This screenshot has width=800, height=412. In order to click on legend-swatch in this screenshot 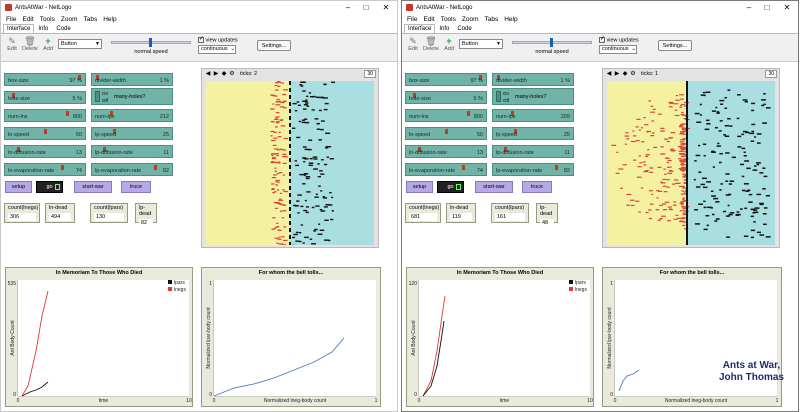, I will do `click(571, 282)`.